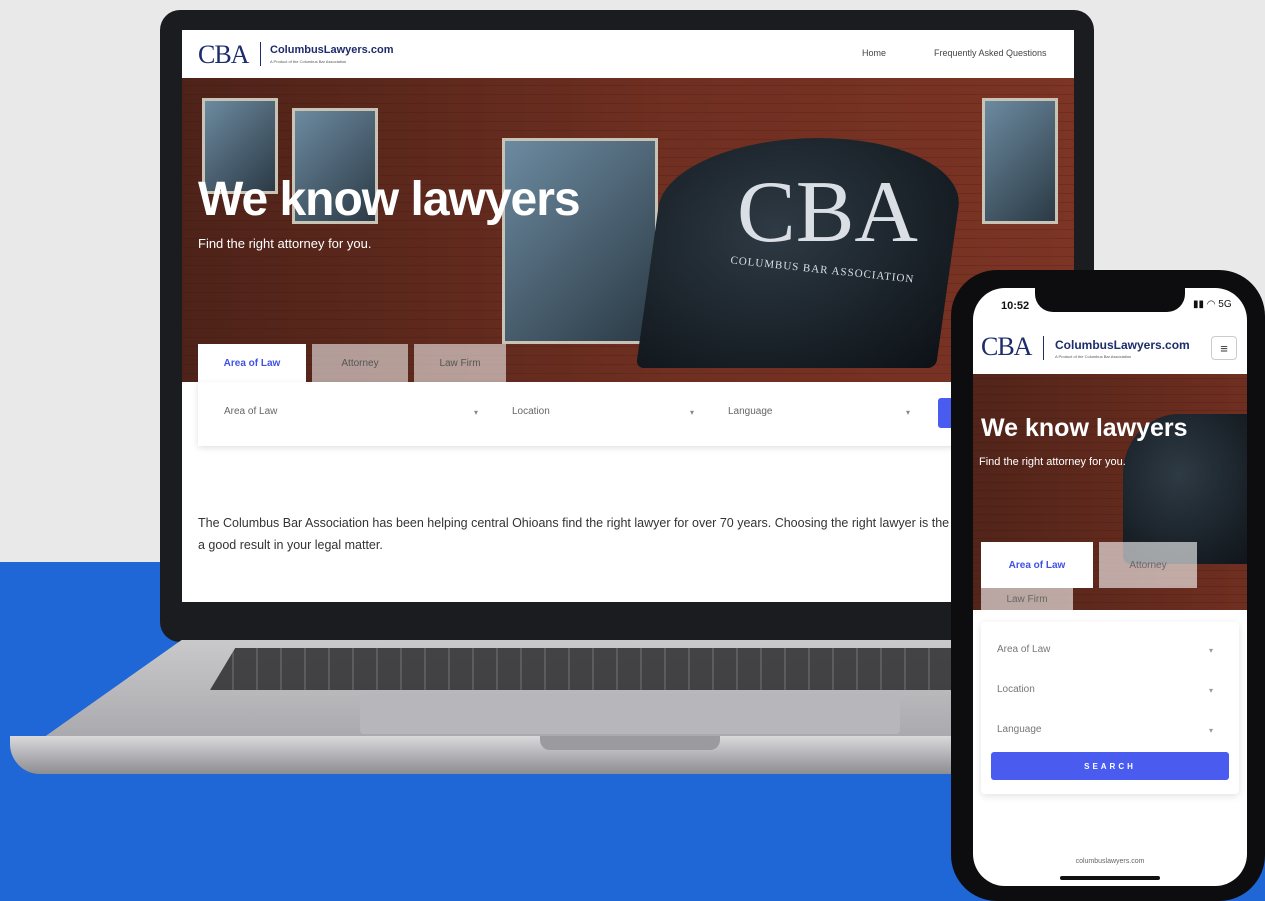  I want to click on mobile-brand-name: ColumbusLawyers.com, so click(1122, 345).